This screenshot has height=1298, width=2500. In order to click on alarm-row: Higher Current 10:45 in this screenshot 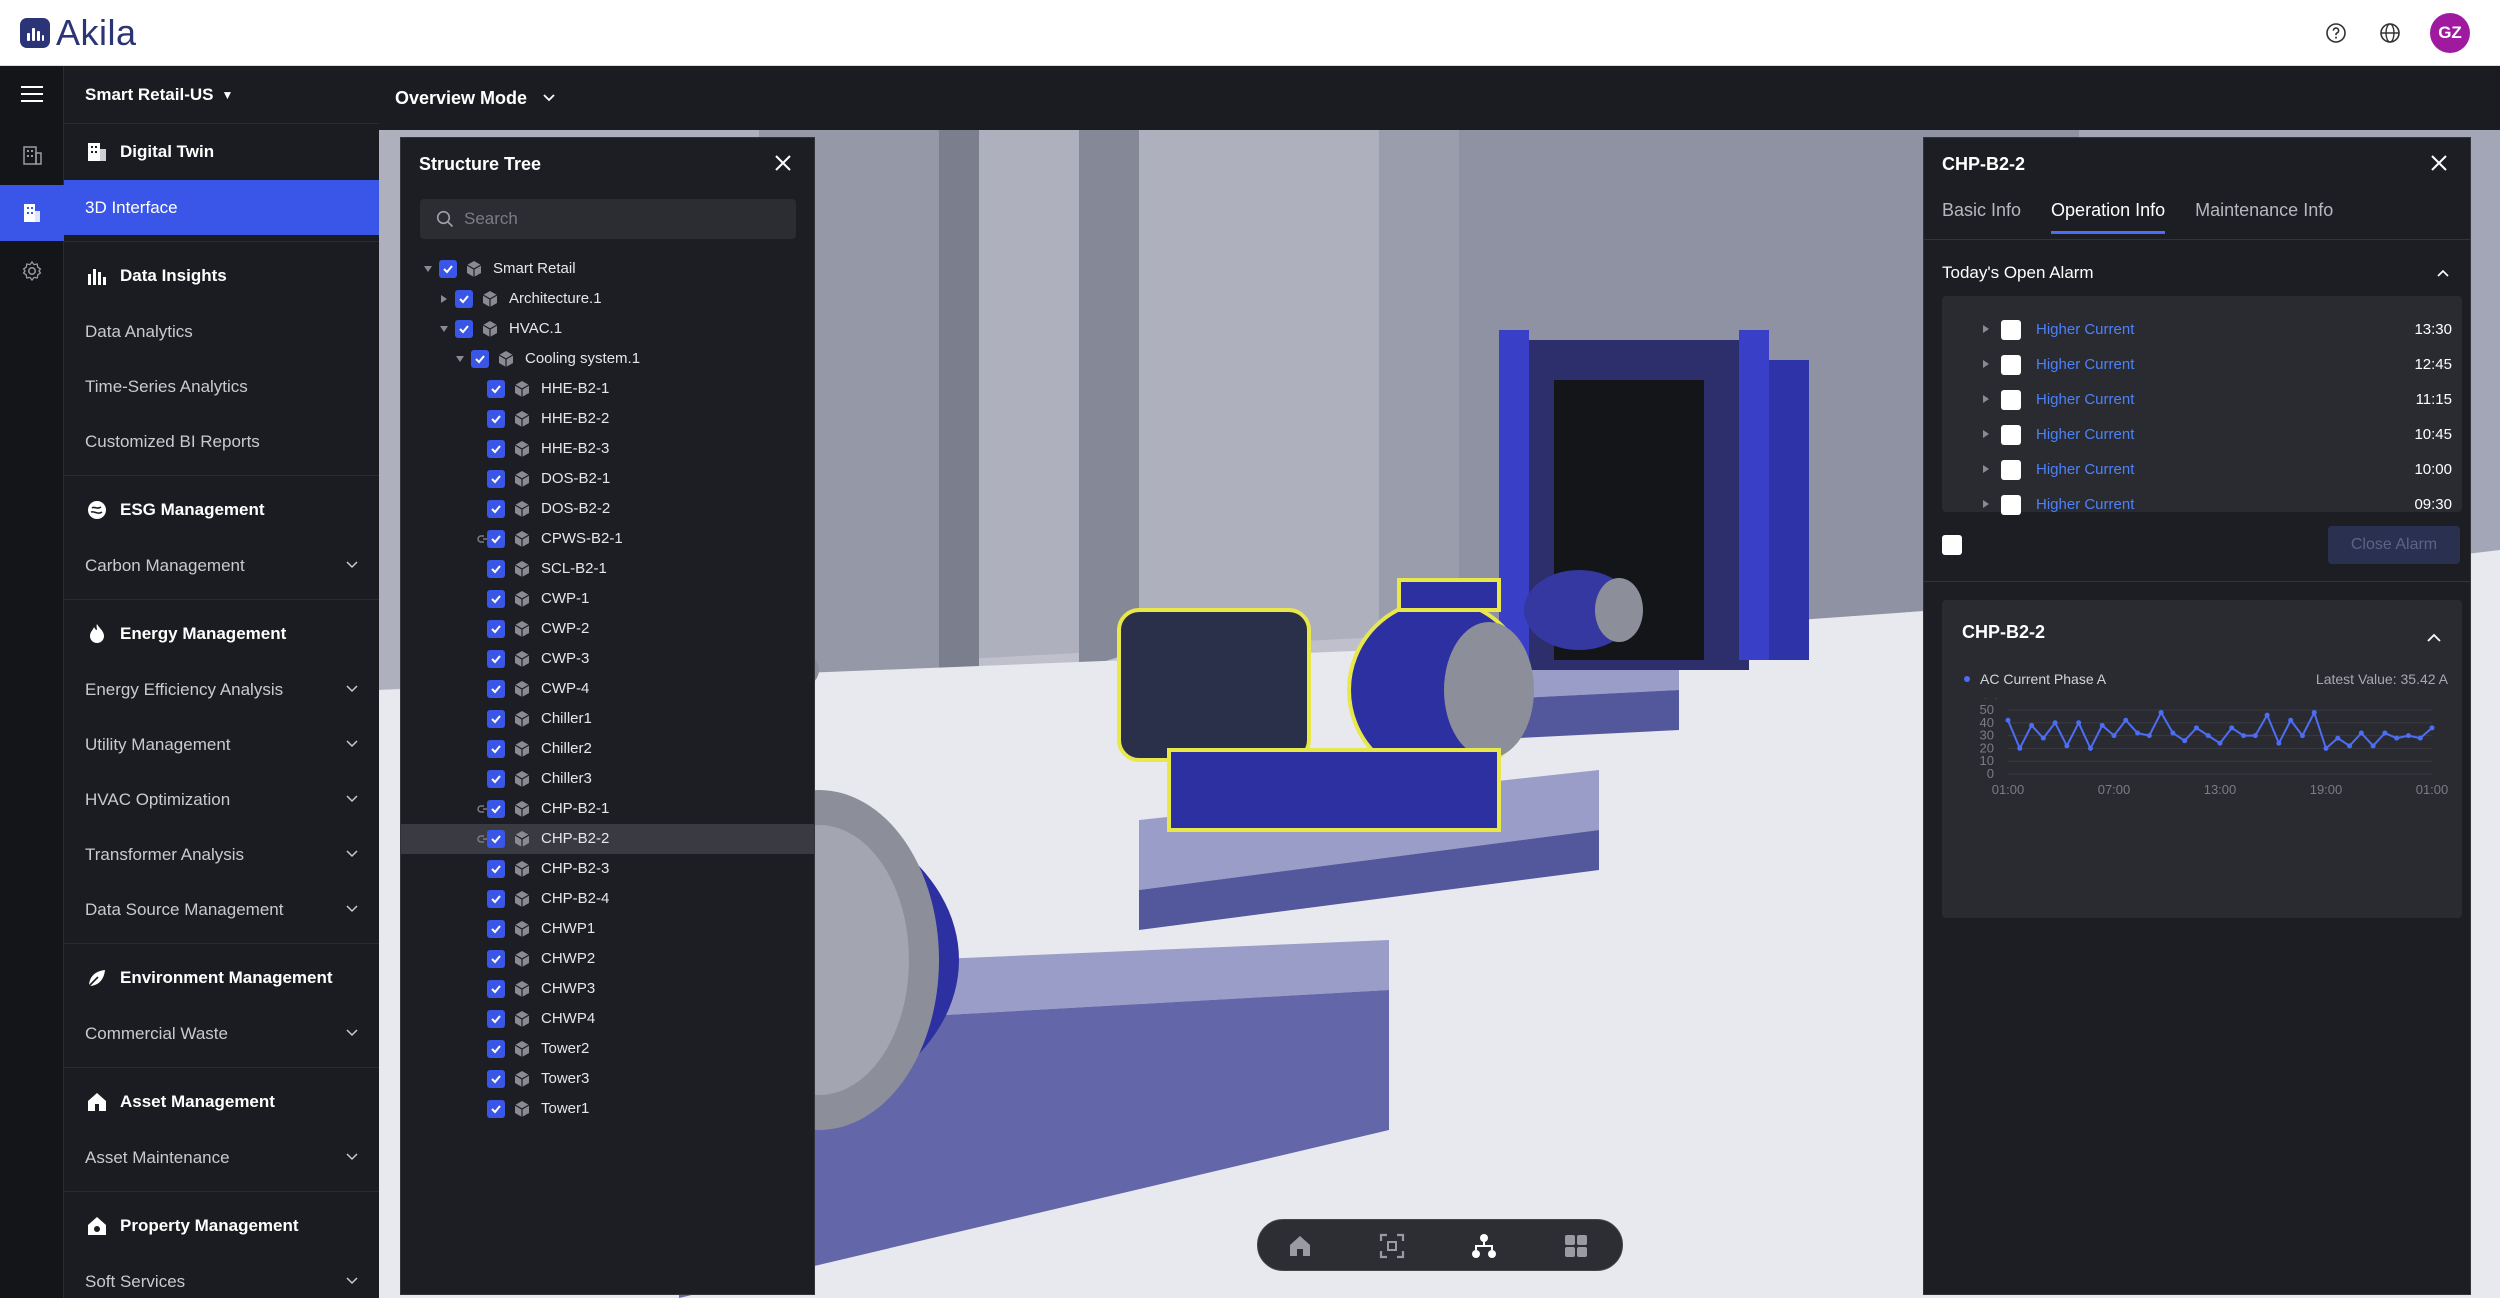, I will do `click(2202, 434)`.